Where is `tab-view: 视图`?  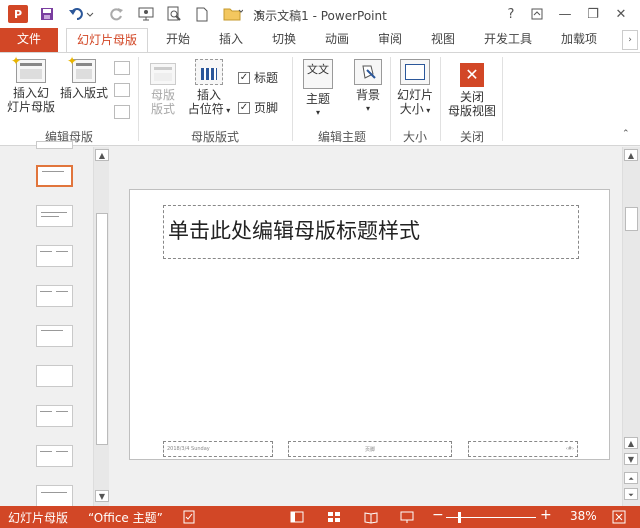
tab-view: 视图 is located at coordinates (443, 40).